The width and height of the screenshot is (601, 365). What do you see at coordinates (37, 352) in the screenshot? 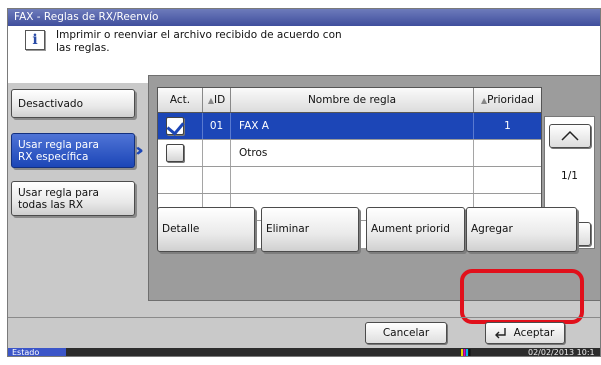
I see `status-button: Estado` at bounding box center [37, 352].